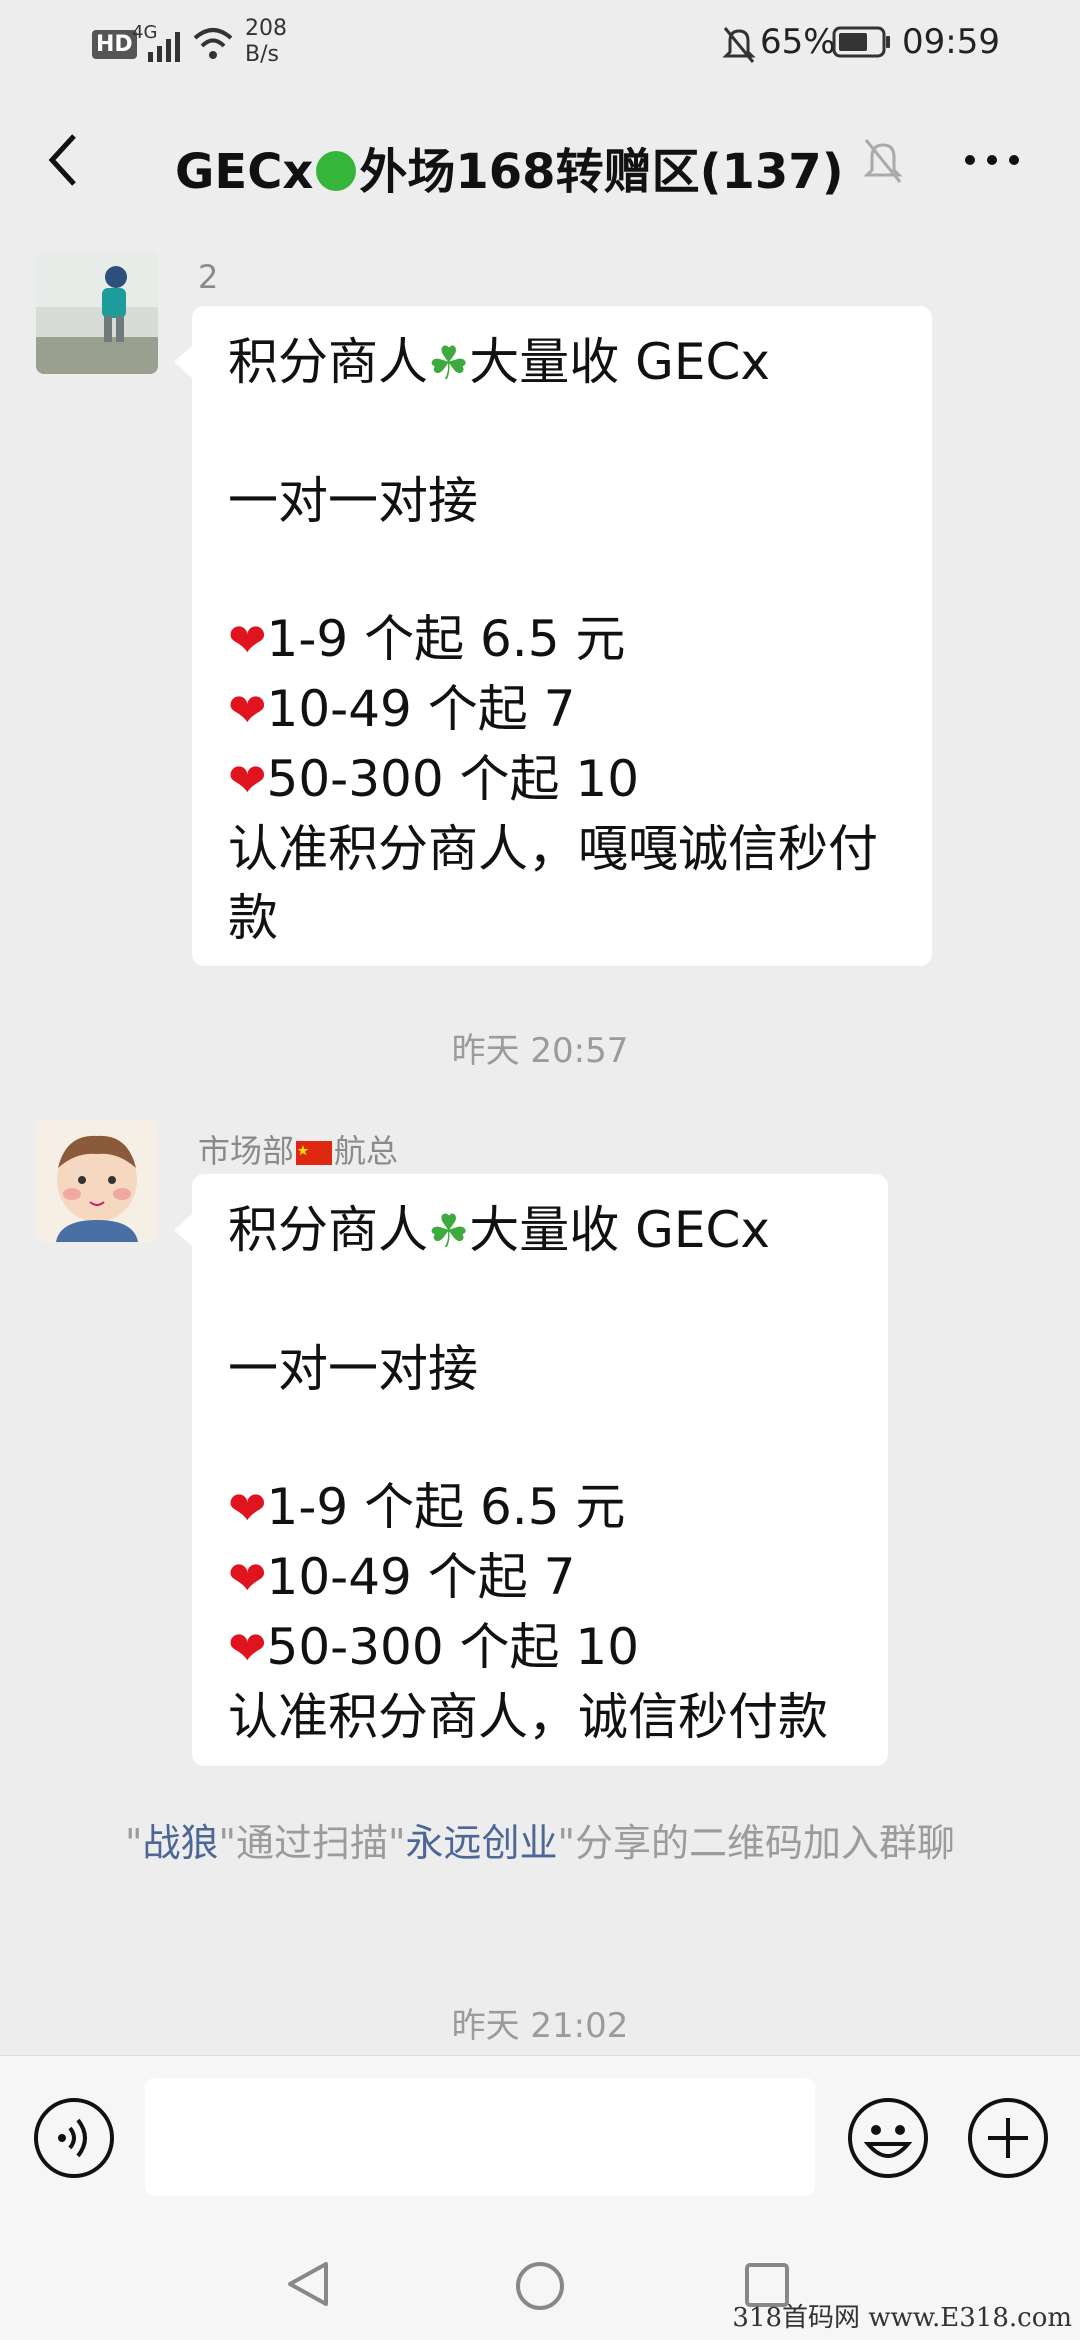  I want to click on more-icon, so click(992, 160).